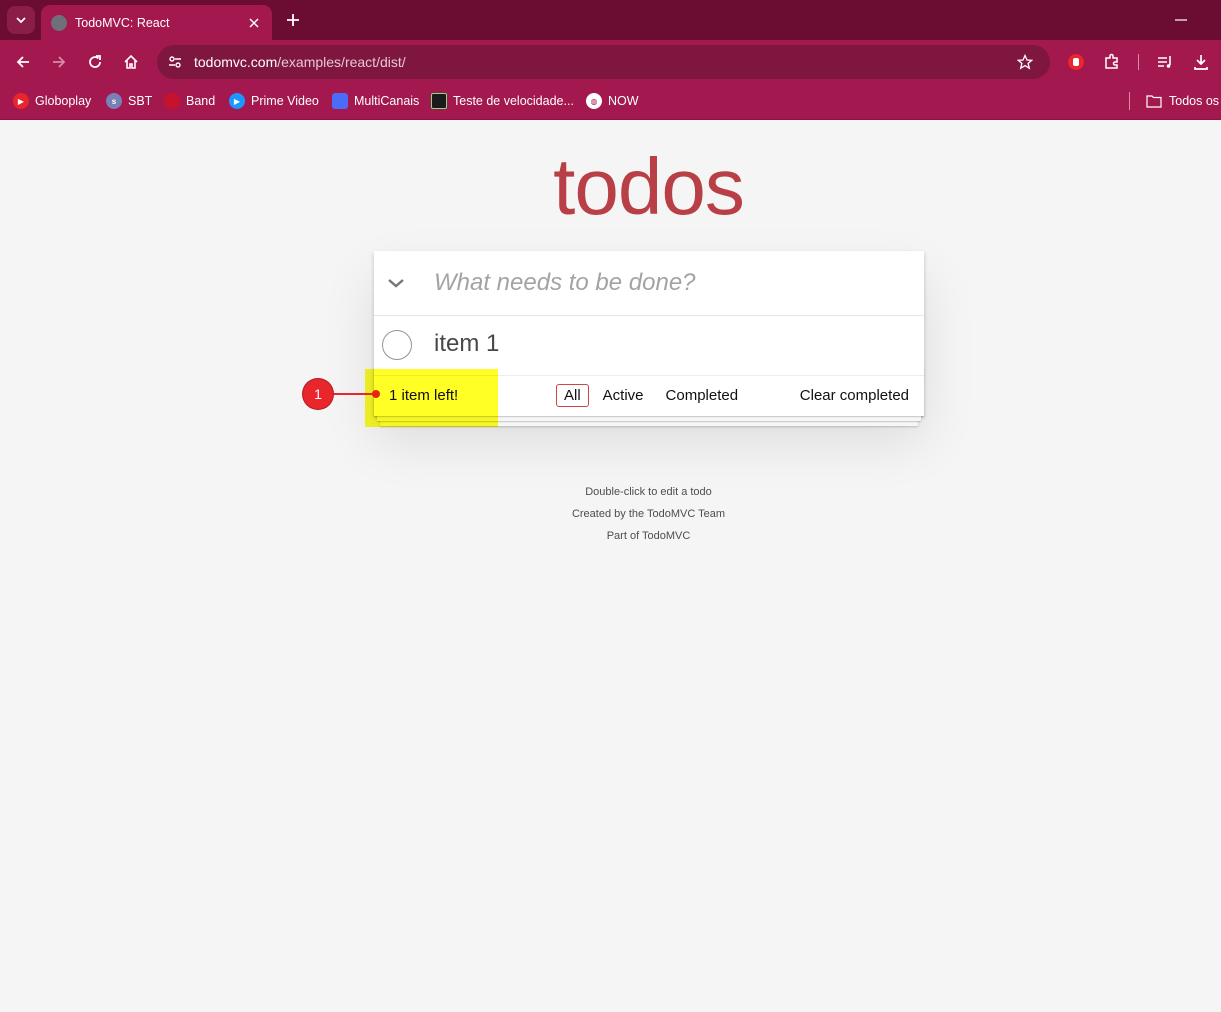 The image size is (1221, 1012). I want to click on bookmark-globoplay: ▶ Globoplay, so click(52, 101).